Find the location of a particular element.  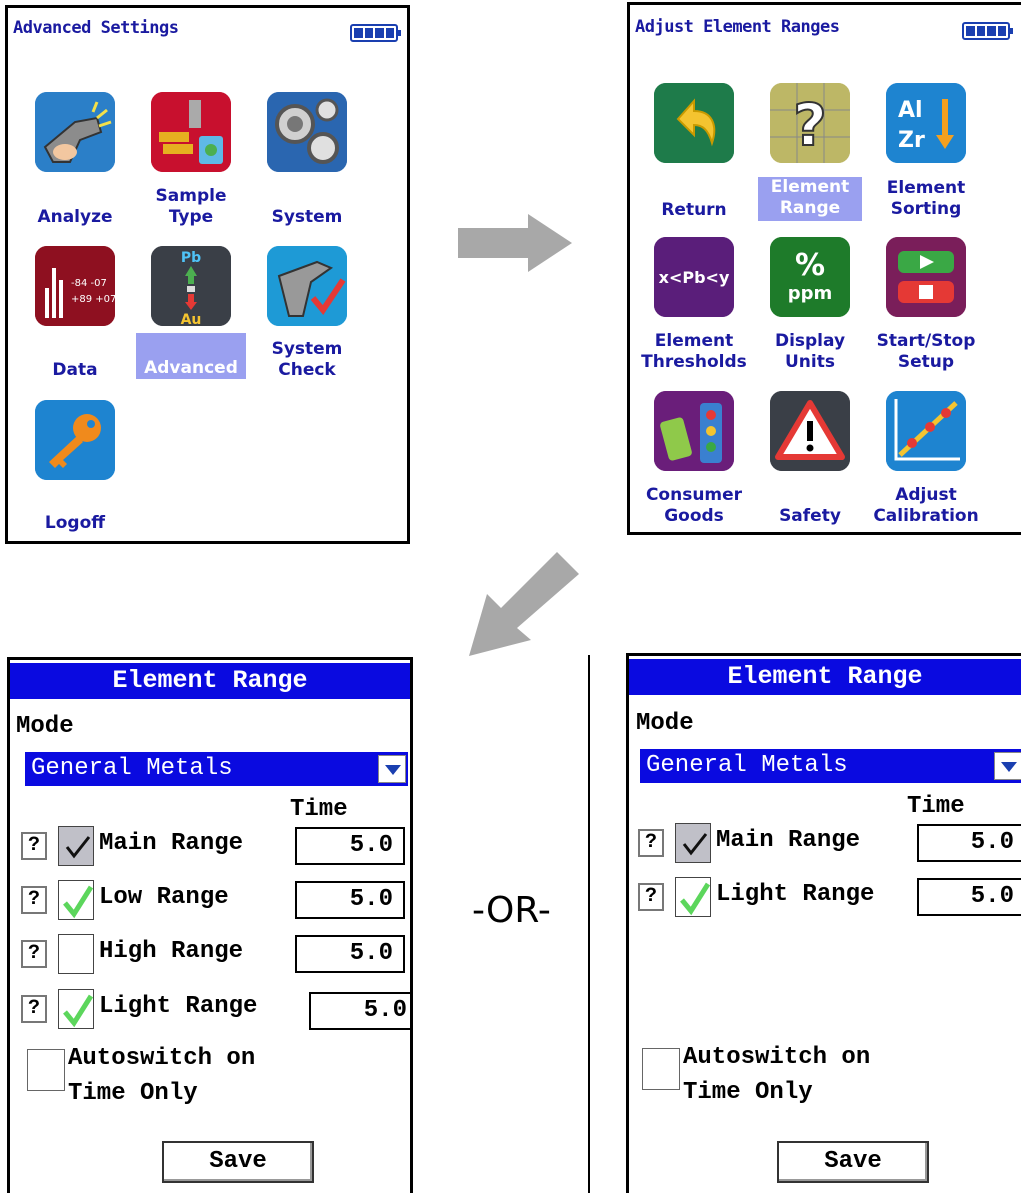

advanced-label: Advanced is located at coordinates (191, 356).